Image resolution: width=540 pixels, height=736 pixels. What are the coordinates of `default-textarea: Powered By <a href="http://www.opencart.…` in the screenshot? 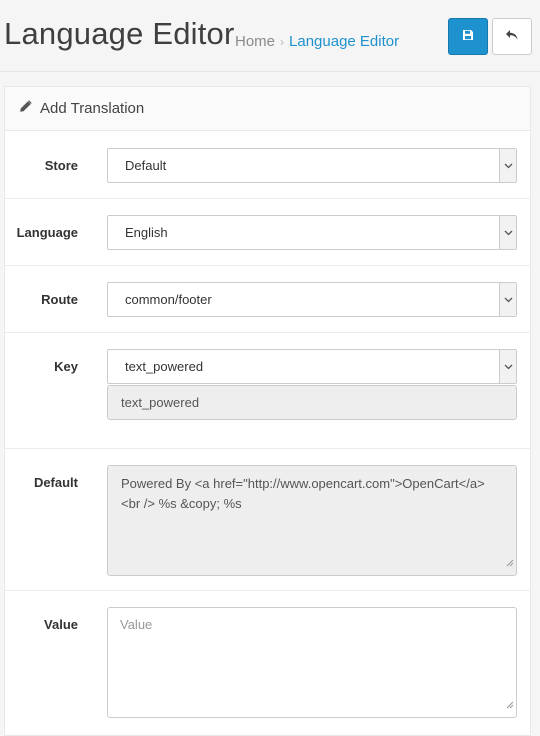 It's located at (312, 520).